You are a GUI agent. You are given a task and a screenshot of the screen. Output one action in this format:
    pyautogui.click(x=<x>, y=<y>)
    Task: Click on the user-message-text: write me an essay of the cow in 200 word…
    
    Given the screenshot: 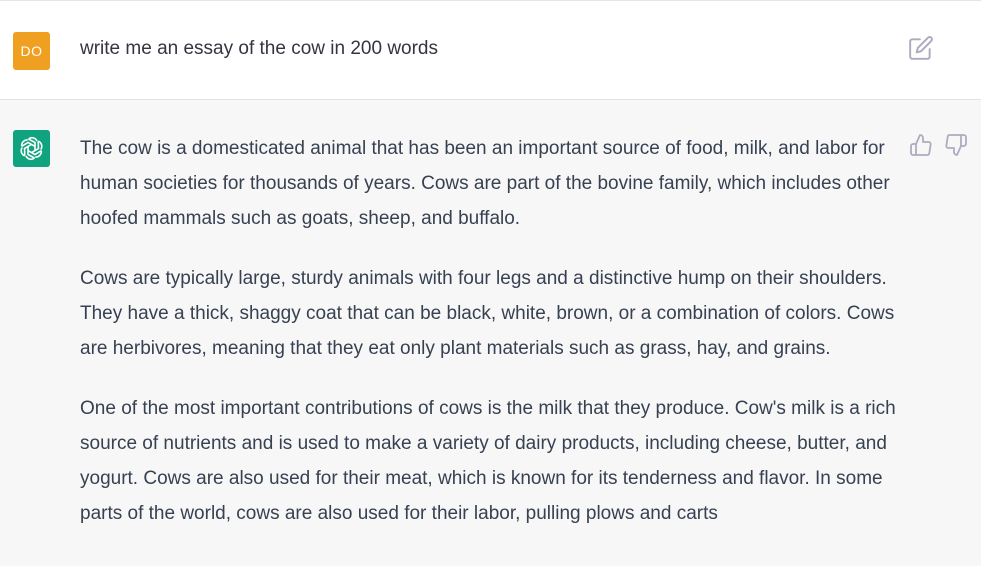 What is the action you would take?
    pyautogui.click(x=259, y=48)
    